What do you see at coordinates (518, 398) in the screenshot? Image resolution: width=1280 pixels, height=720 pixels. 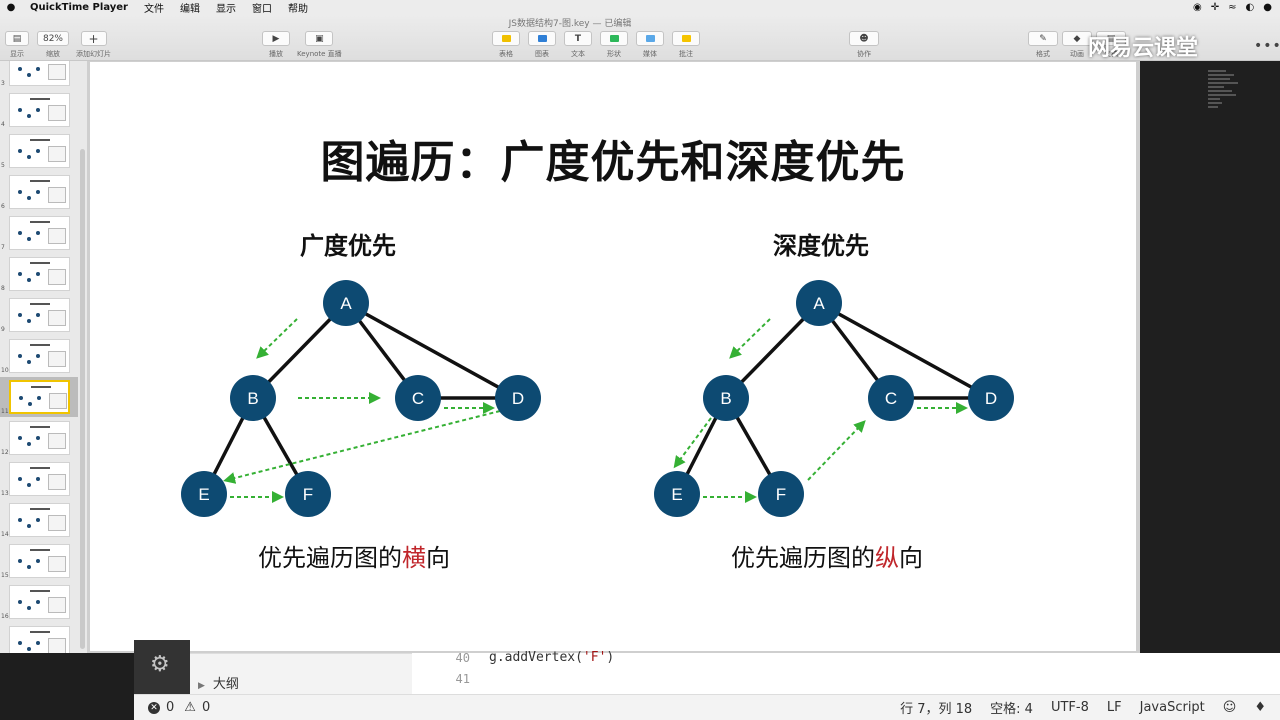 I see `graph-node-label: D` at bounding box center [518, 398].